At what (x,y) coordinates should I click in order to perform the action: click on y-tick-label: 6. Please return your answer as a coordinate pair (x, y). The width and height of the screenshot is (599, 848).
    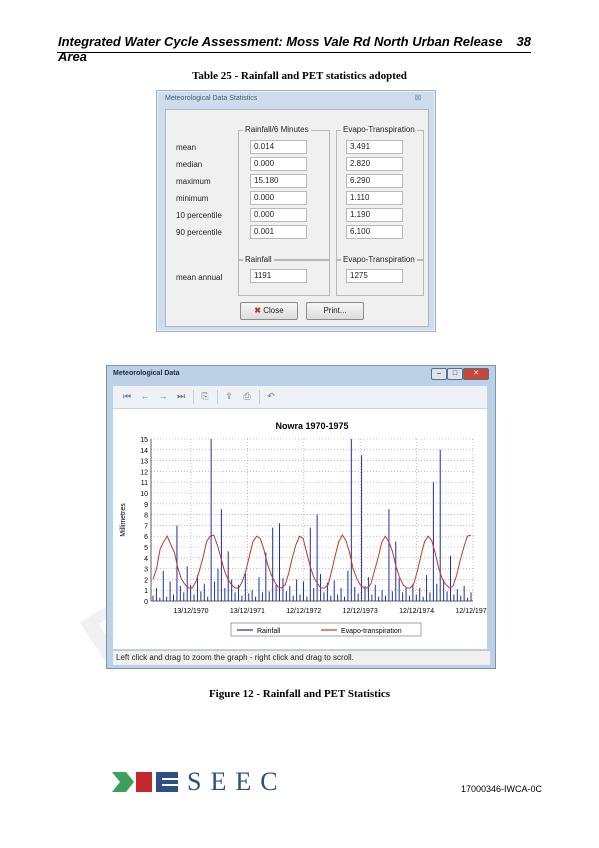
    Looking at the image, I should click on (146, 537).